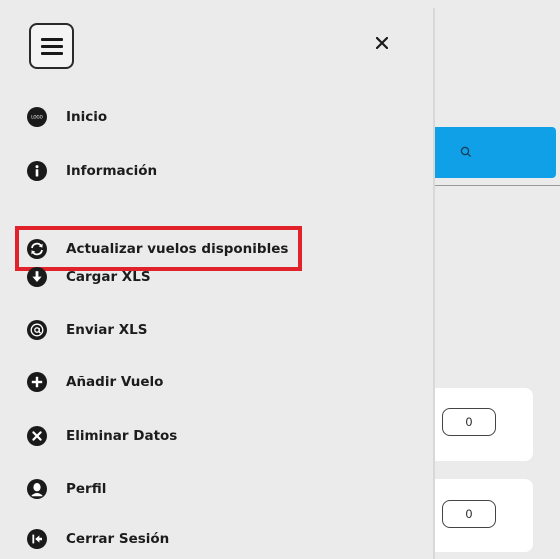  Describe the element at coordinates (490, 185) in the screenshot. I see `divider` at that location.